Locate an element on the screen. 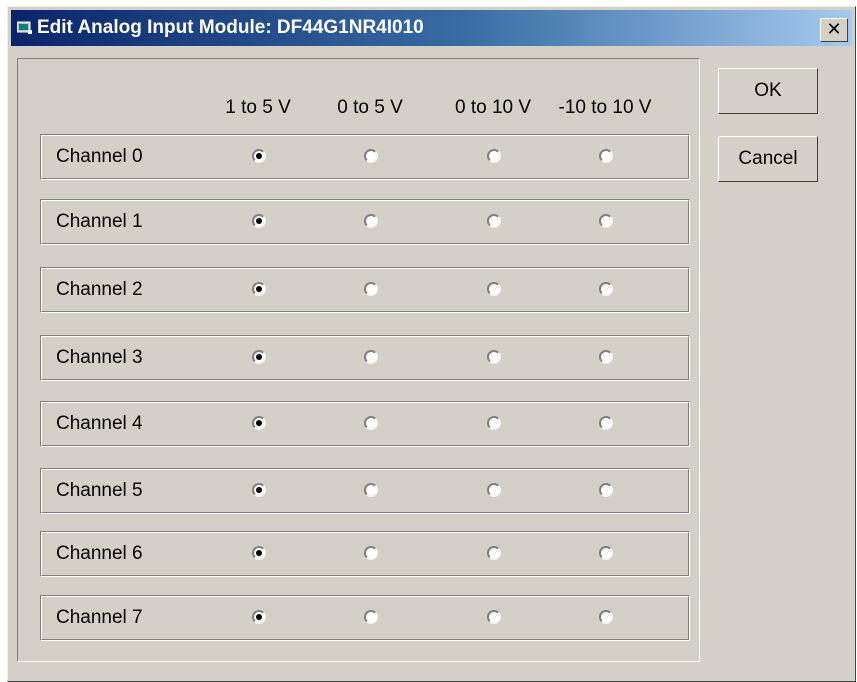  ok-button: OK is located at coordinates (768, 91).